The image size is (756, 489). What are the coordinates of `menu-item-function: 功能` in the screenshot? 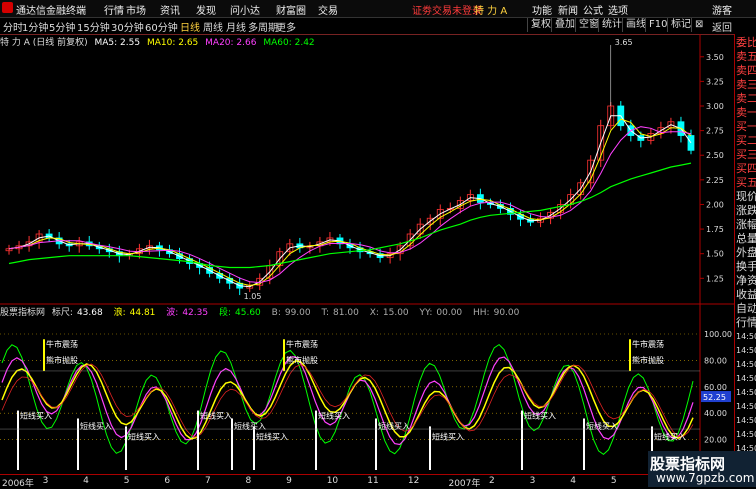 It's located at (542, 9).